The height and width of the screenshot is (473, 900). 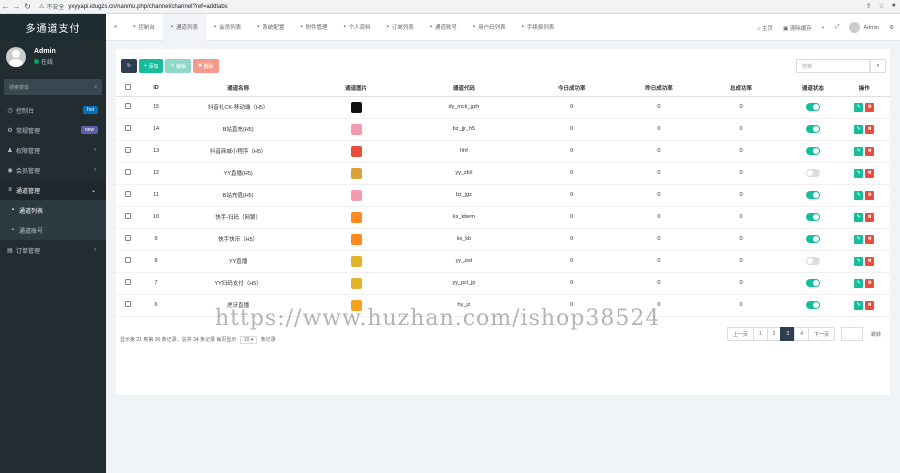 I want to click on tab-4: ▪ 附件管理, so click(x=313, y=27).